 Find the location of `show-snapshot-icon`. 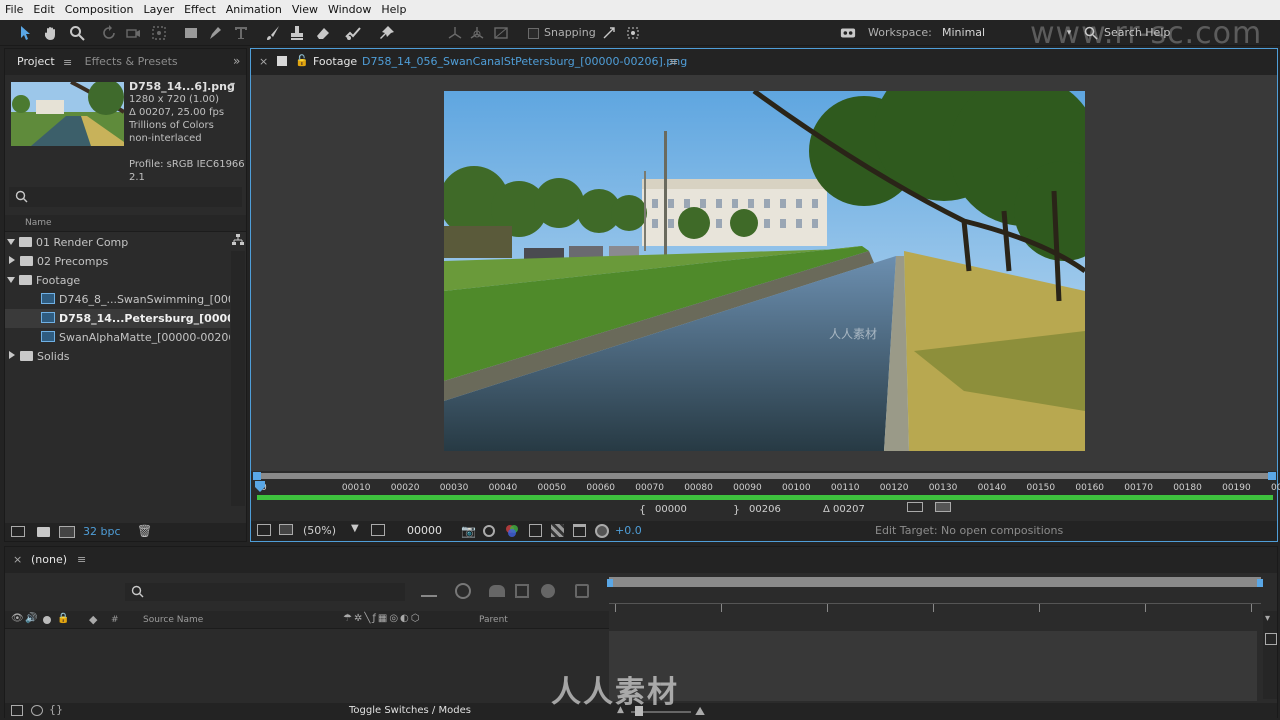

show-snapshot-icon is located at coordinates (489, 531).